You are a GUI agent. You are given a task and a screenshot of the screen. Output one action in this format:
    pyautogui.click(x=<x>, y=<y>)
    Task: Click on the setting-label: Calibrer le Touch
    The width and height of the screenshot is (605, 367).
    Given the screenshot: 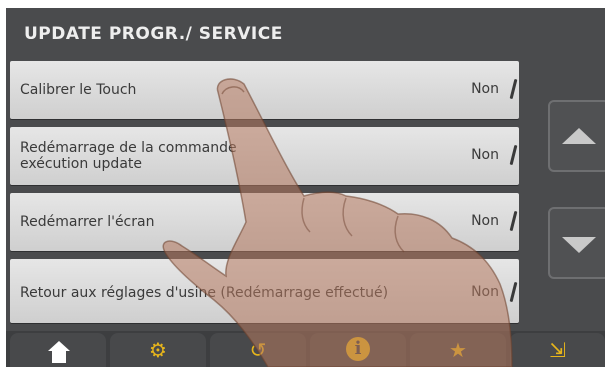 What is the action you would take?
    pyautogui.click(x=78, y=90)
    